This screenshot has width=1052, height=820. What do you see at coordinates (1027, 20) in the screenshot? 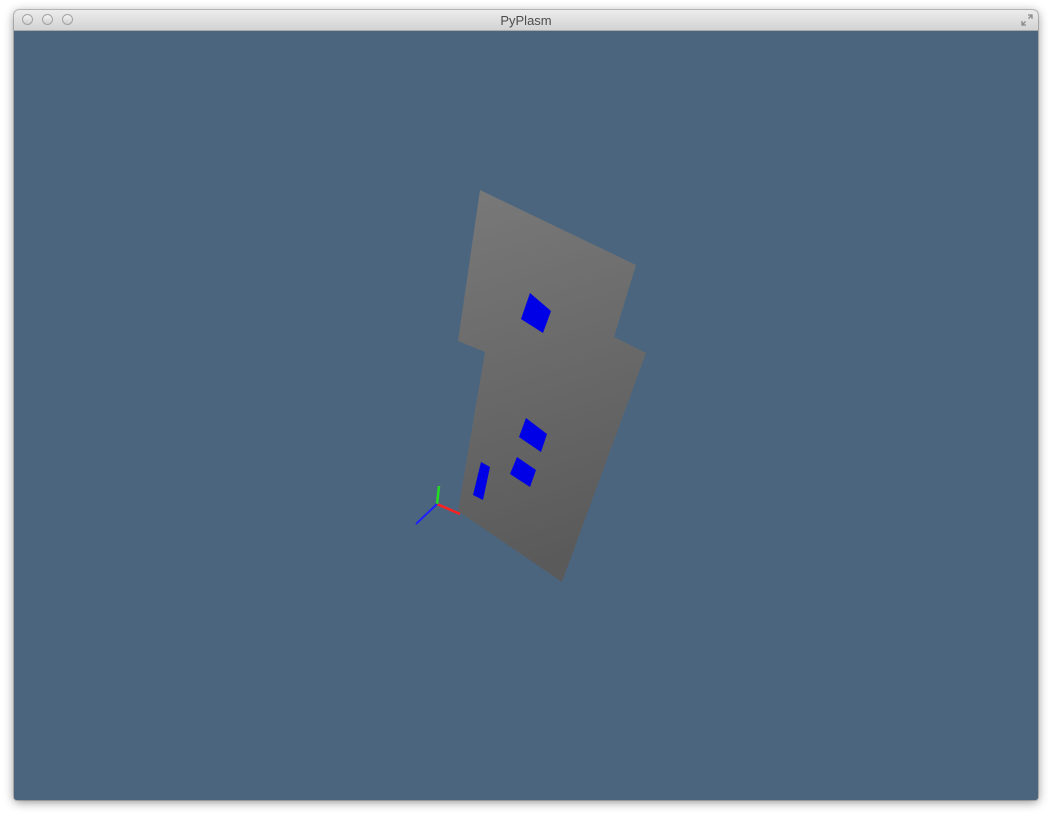
I see `fullscreen-icon` at bounding box center [1027, 20].